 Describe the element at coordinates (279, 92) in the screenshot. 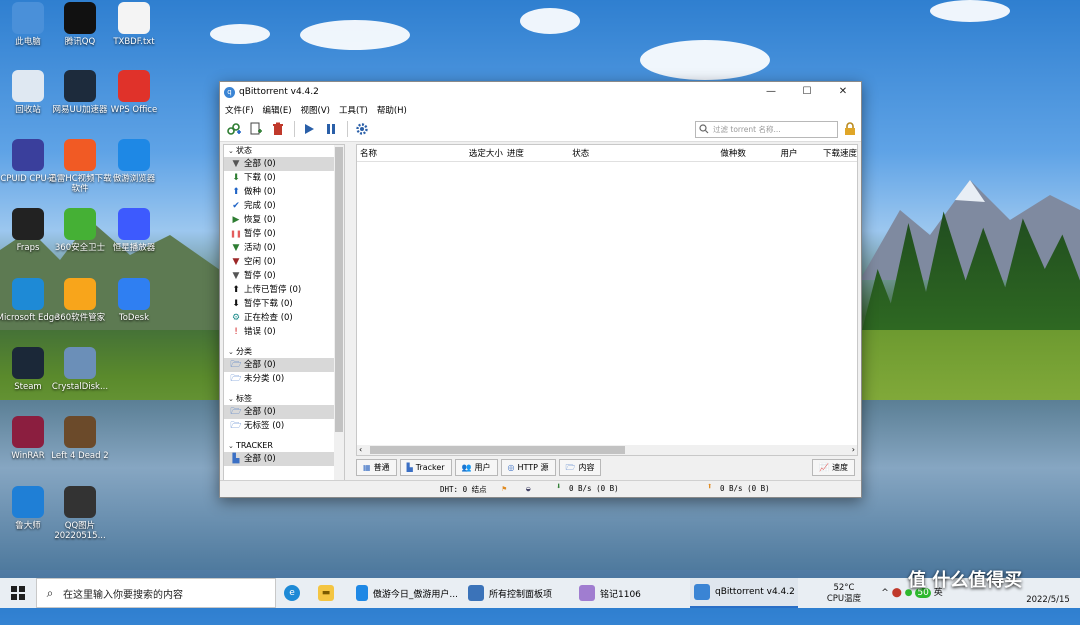

I see `window-title: qBittorrent v4.4.2` at that location.